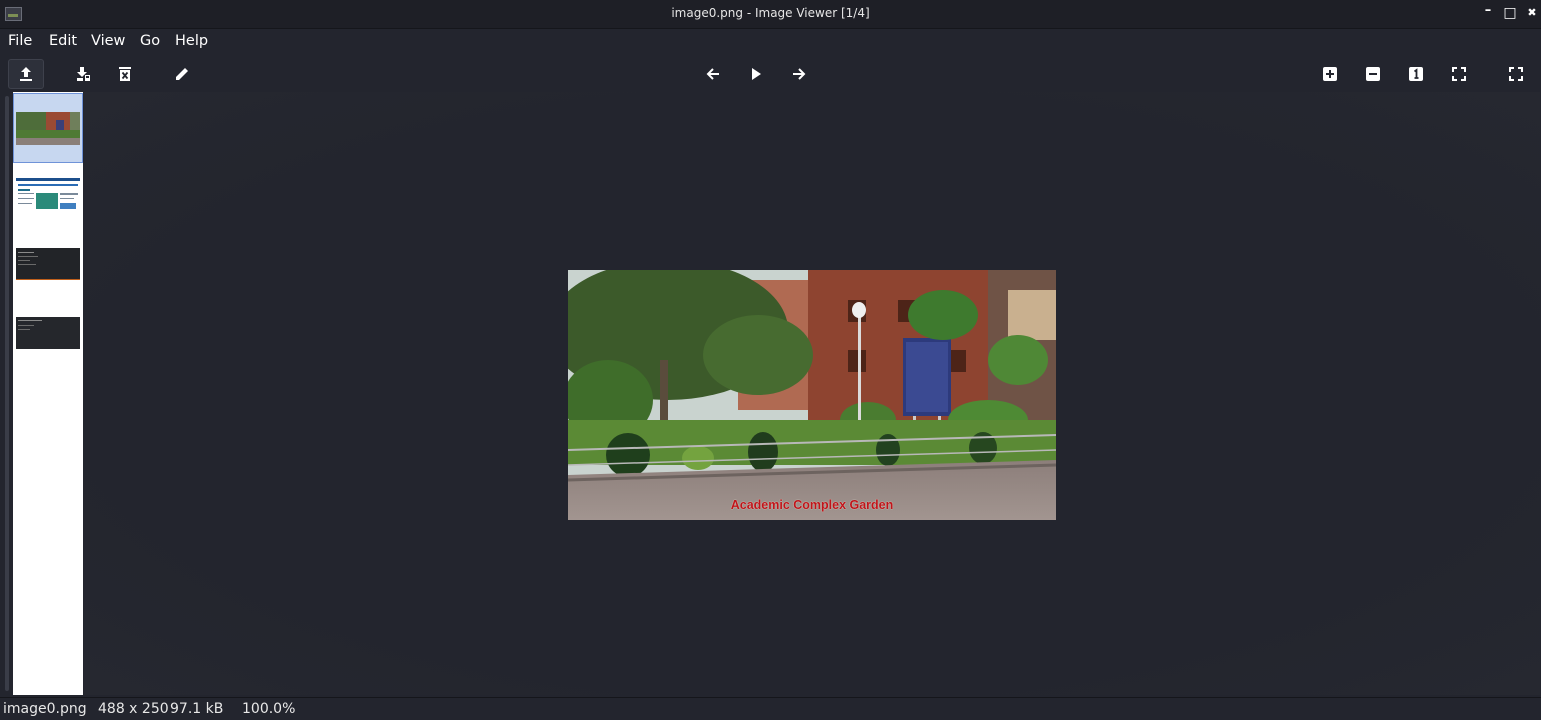  Describe the element at coordinates (770, 708) in the screenshot. I see `status-bar: image0.png 488 x 250 97.1 kB 100.0%` at that location.